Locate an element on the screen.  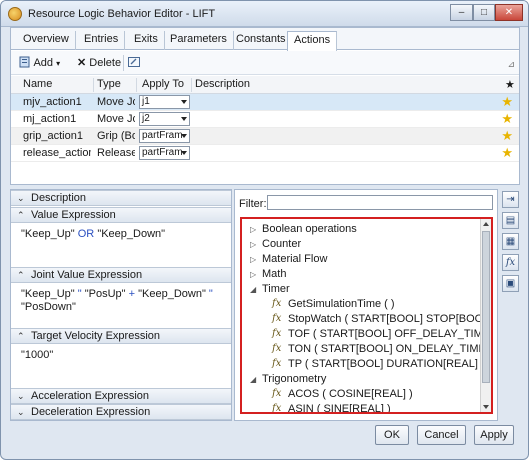
table-row: release_action1 Release ( partFram ★ is located at coordinates (265, 153).